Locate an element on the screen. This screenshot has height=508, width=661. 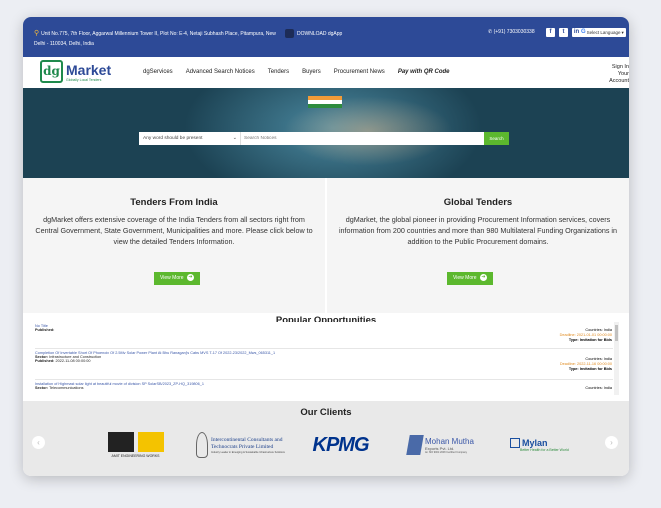
nav-item-buyers: Buyers is located at coordinates (311, 72).